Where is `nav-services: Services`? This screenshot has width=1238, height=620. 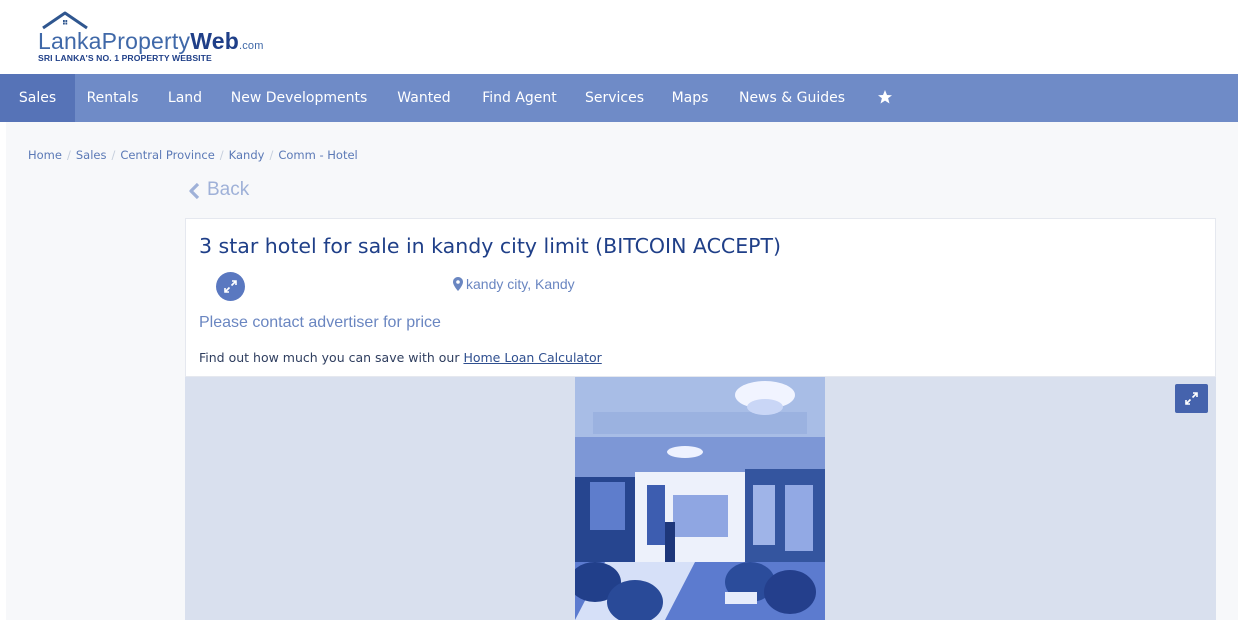
nav-services: Services is located at coordinates (614, 98).